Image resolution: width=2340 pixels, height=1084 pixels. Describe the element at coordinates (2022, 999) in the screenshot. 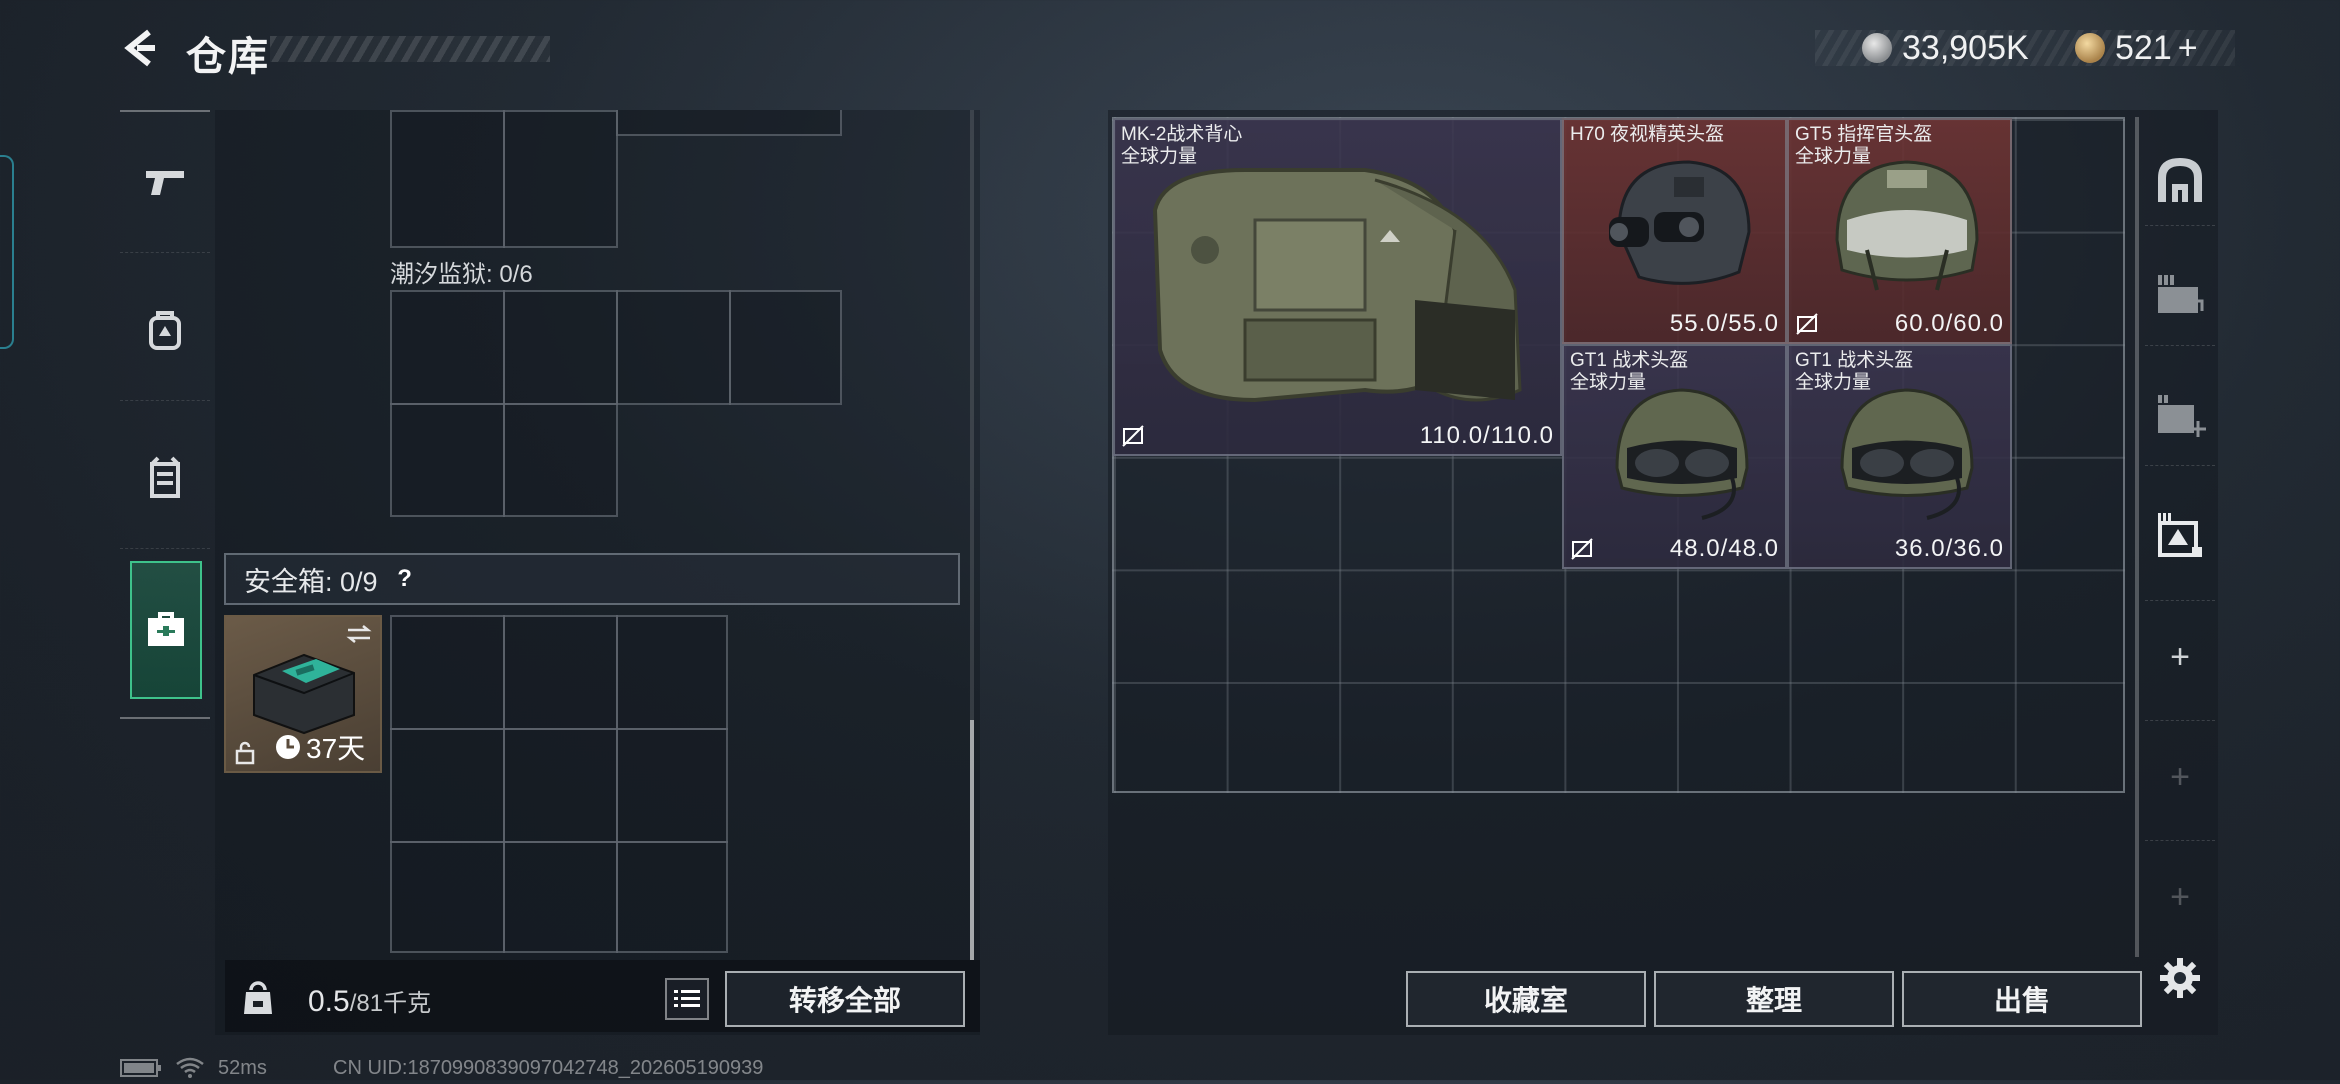

I see `sell-button: 出售` at that location.